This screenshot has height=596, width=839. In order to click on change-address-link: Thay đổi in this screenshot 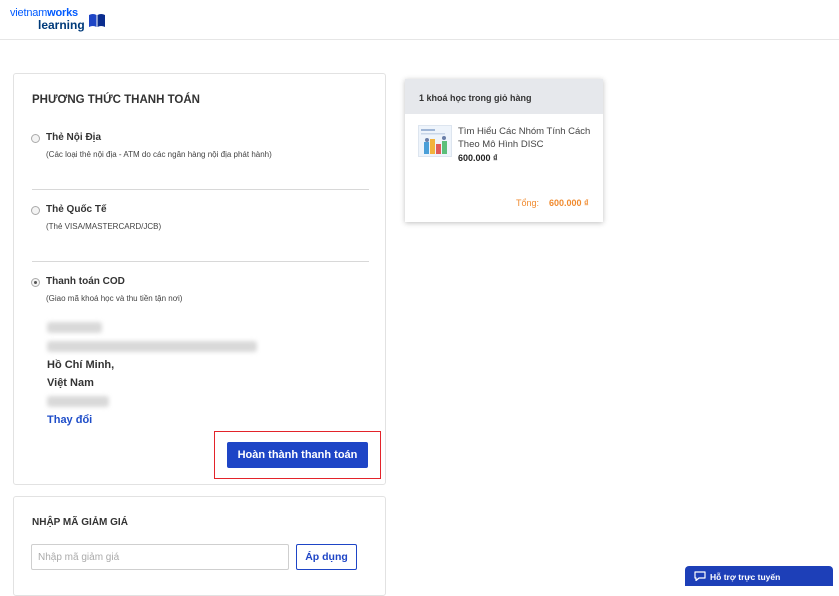, I will do `click(69, 420)`.